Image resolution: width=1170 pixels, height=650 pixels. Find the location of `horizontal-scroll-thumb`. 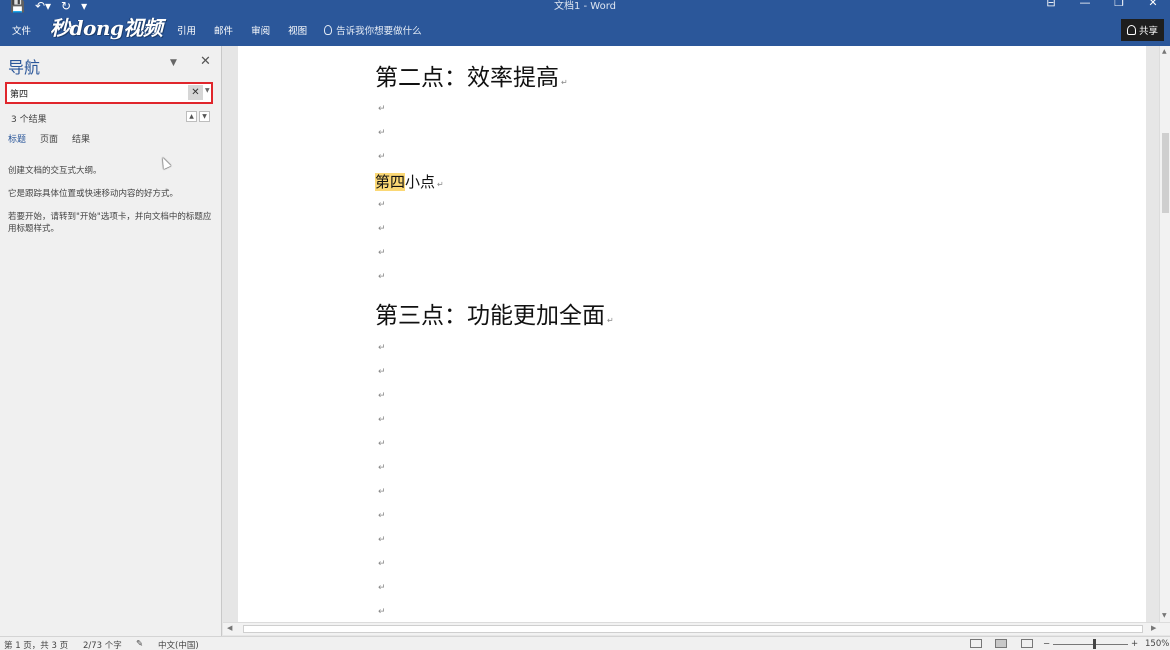

horizontal-scroll-thumb is located at coordinates (693, 629).